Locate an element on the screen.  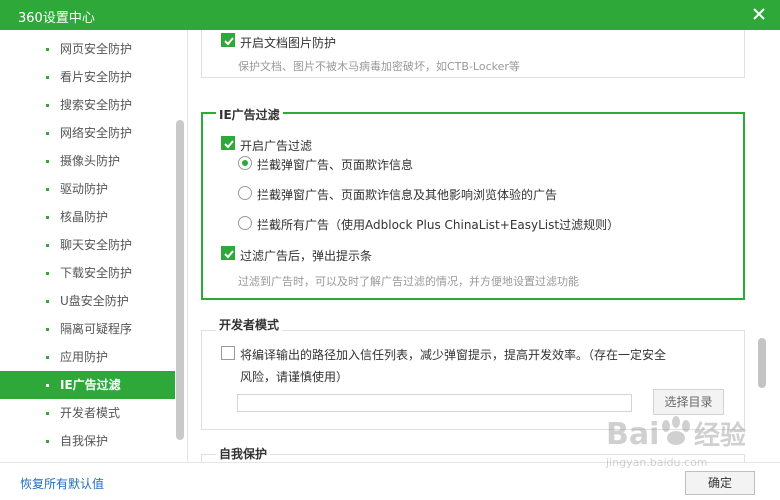
svg-text: Bai is located at coordinates (632, 434).